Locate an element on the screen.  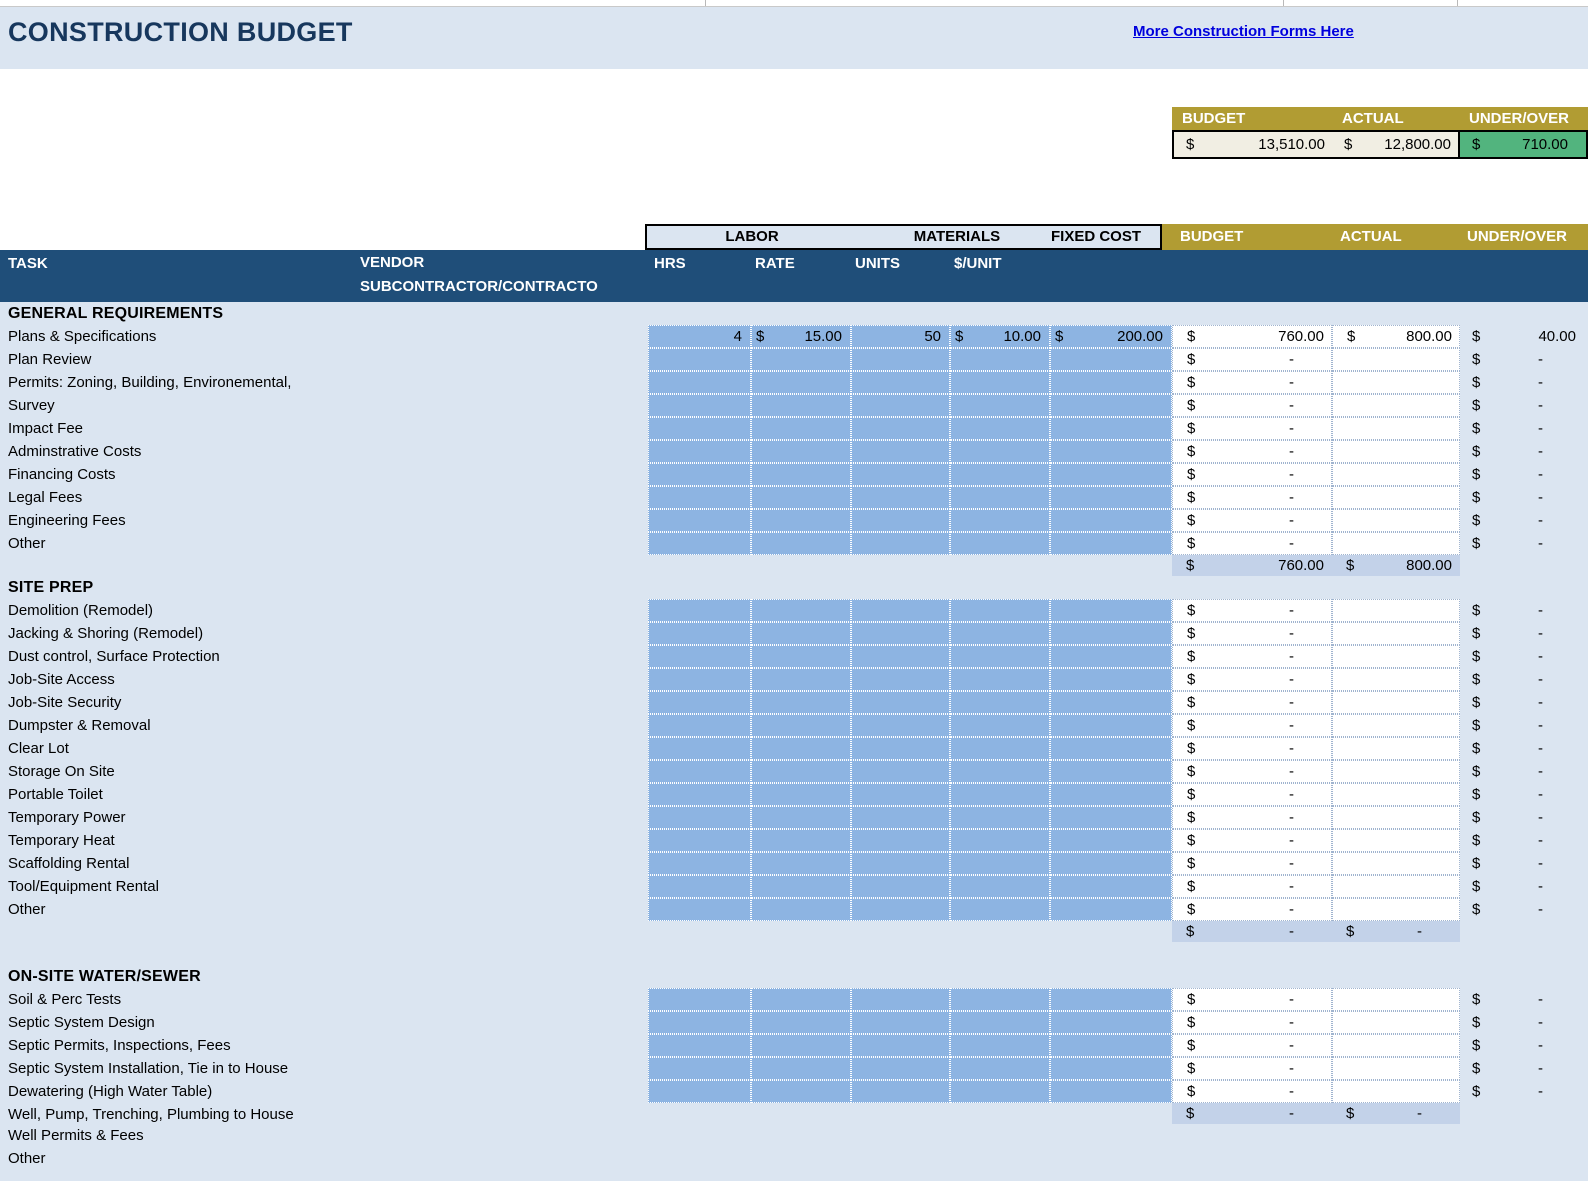
task-cell: Job-Site Access is located at coordinates (61, 679).